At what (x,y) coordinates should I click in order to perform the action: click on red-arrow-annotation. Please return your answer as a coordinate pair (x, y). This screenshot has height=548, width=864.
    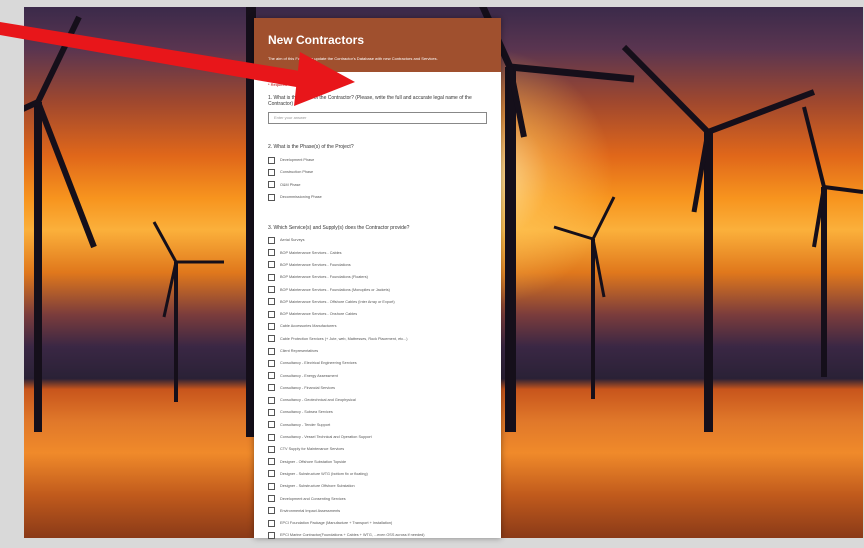
    Looking at the image, I should click on (177, 64).